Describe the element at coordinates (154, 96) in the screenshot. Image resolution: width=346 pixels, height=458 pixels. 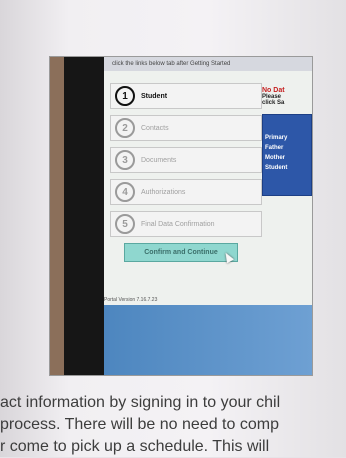
I see `step-label: Student` at that location.